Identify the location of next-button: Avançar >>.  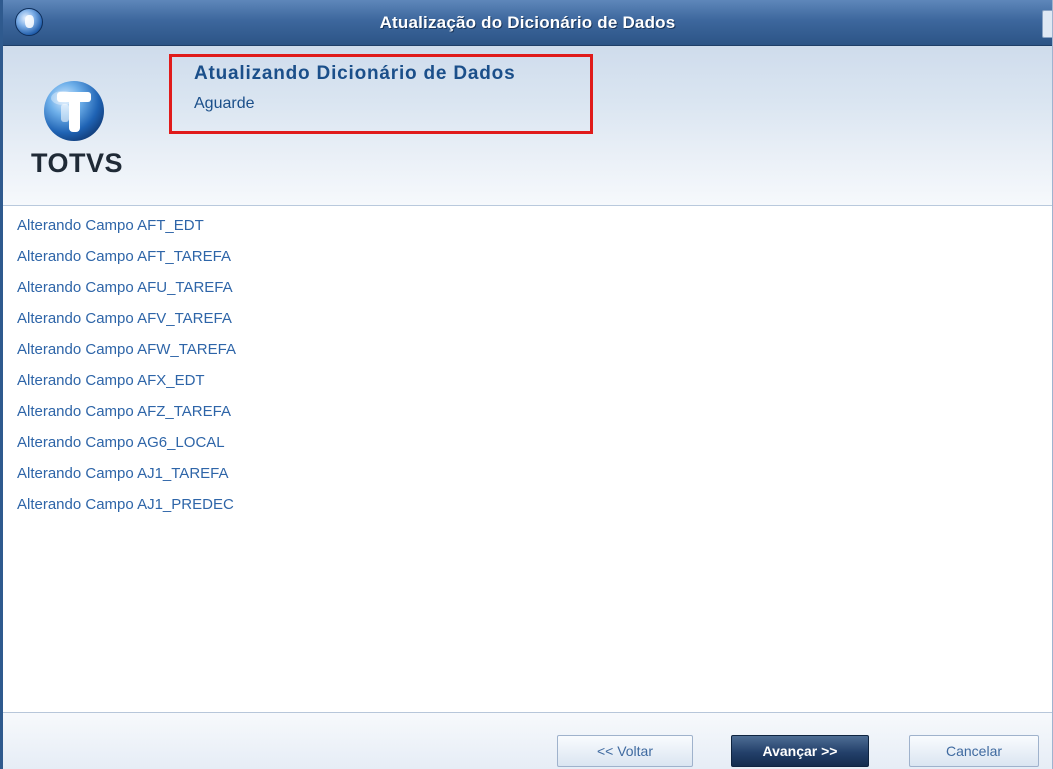
(800, 751).